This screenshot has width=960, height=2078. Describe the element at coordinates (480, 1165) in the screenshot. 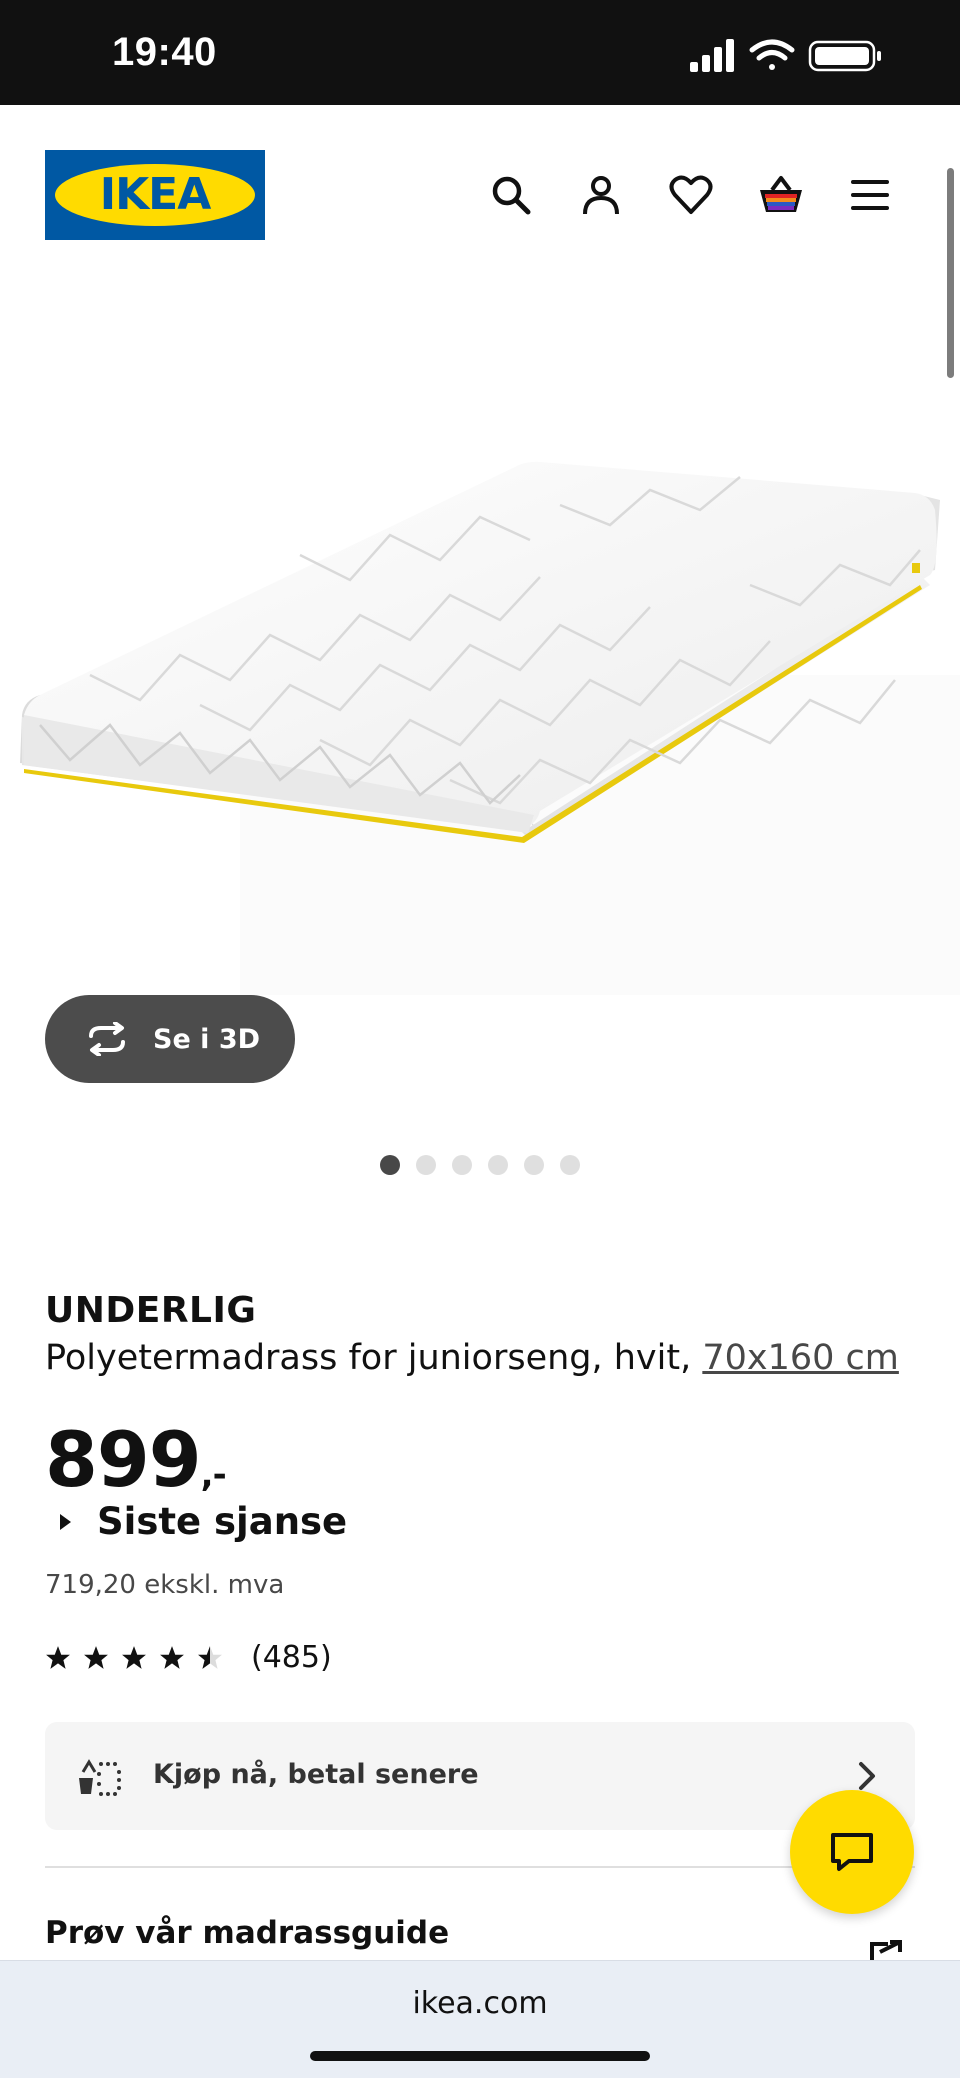

I see `image-carousel-dots` at that location.